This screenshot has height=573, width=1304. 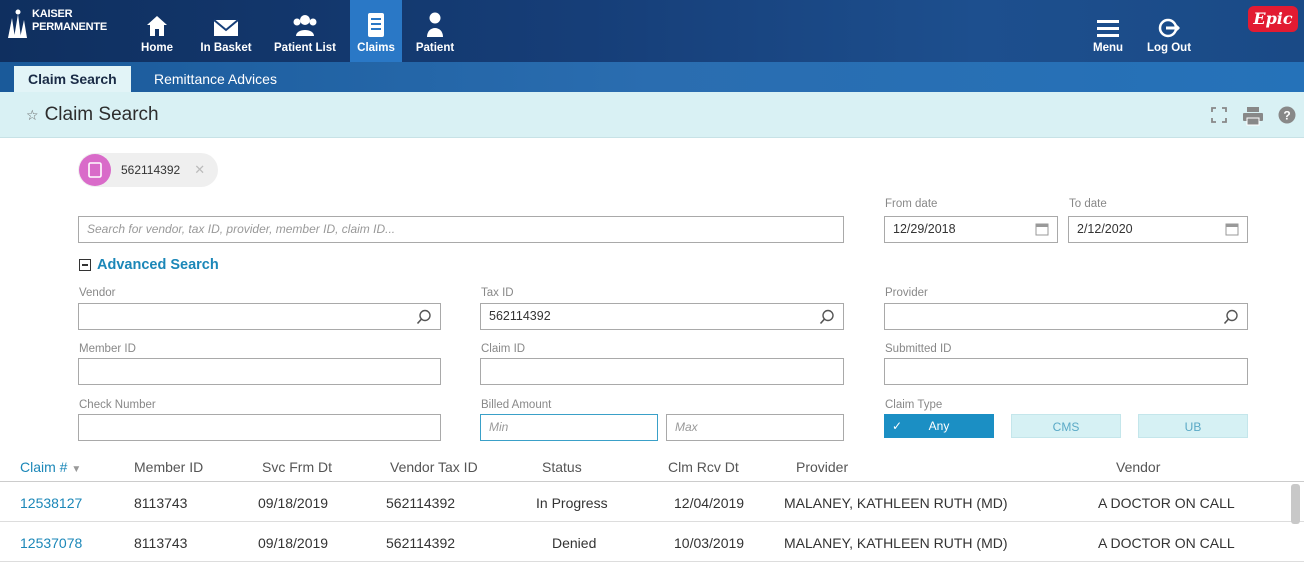 I want to click on sort-down-icon: ▼, so click(x=76, y=469).